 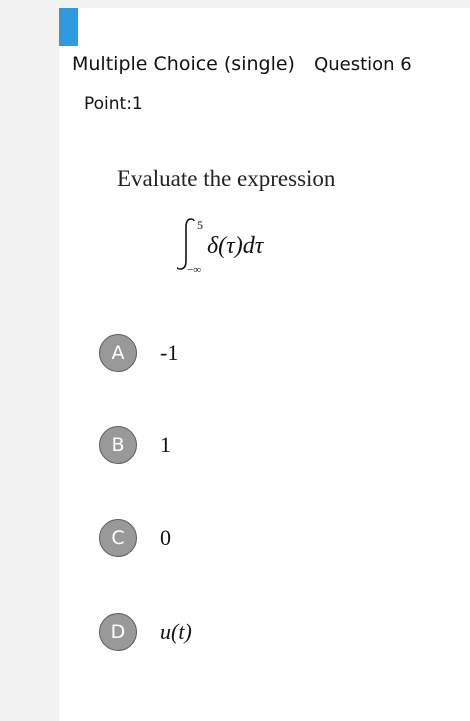 What do you see at coordinates (118, 353) in the screenshot?
I see `option-a-marker: A` at bounding box center [118, 353].